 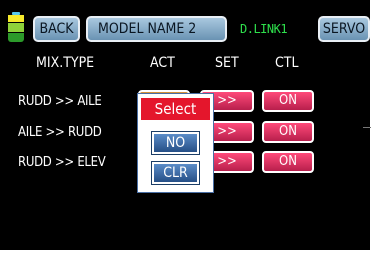 I want to click on no-button: NO, so click(x=175, y=143).